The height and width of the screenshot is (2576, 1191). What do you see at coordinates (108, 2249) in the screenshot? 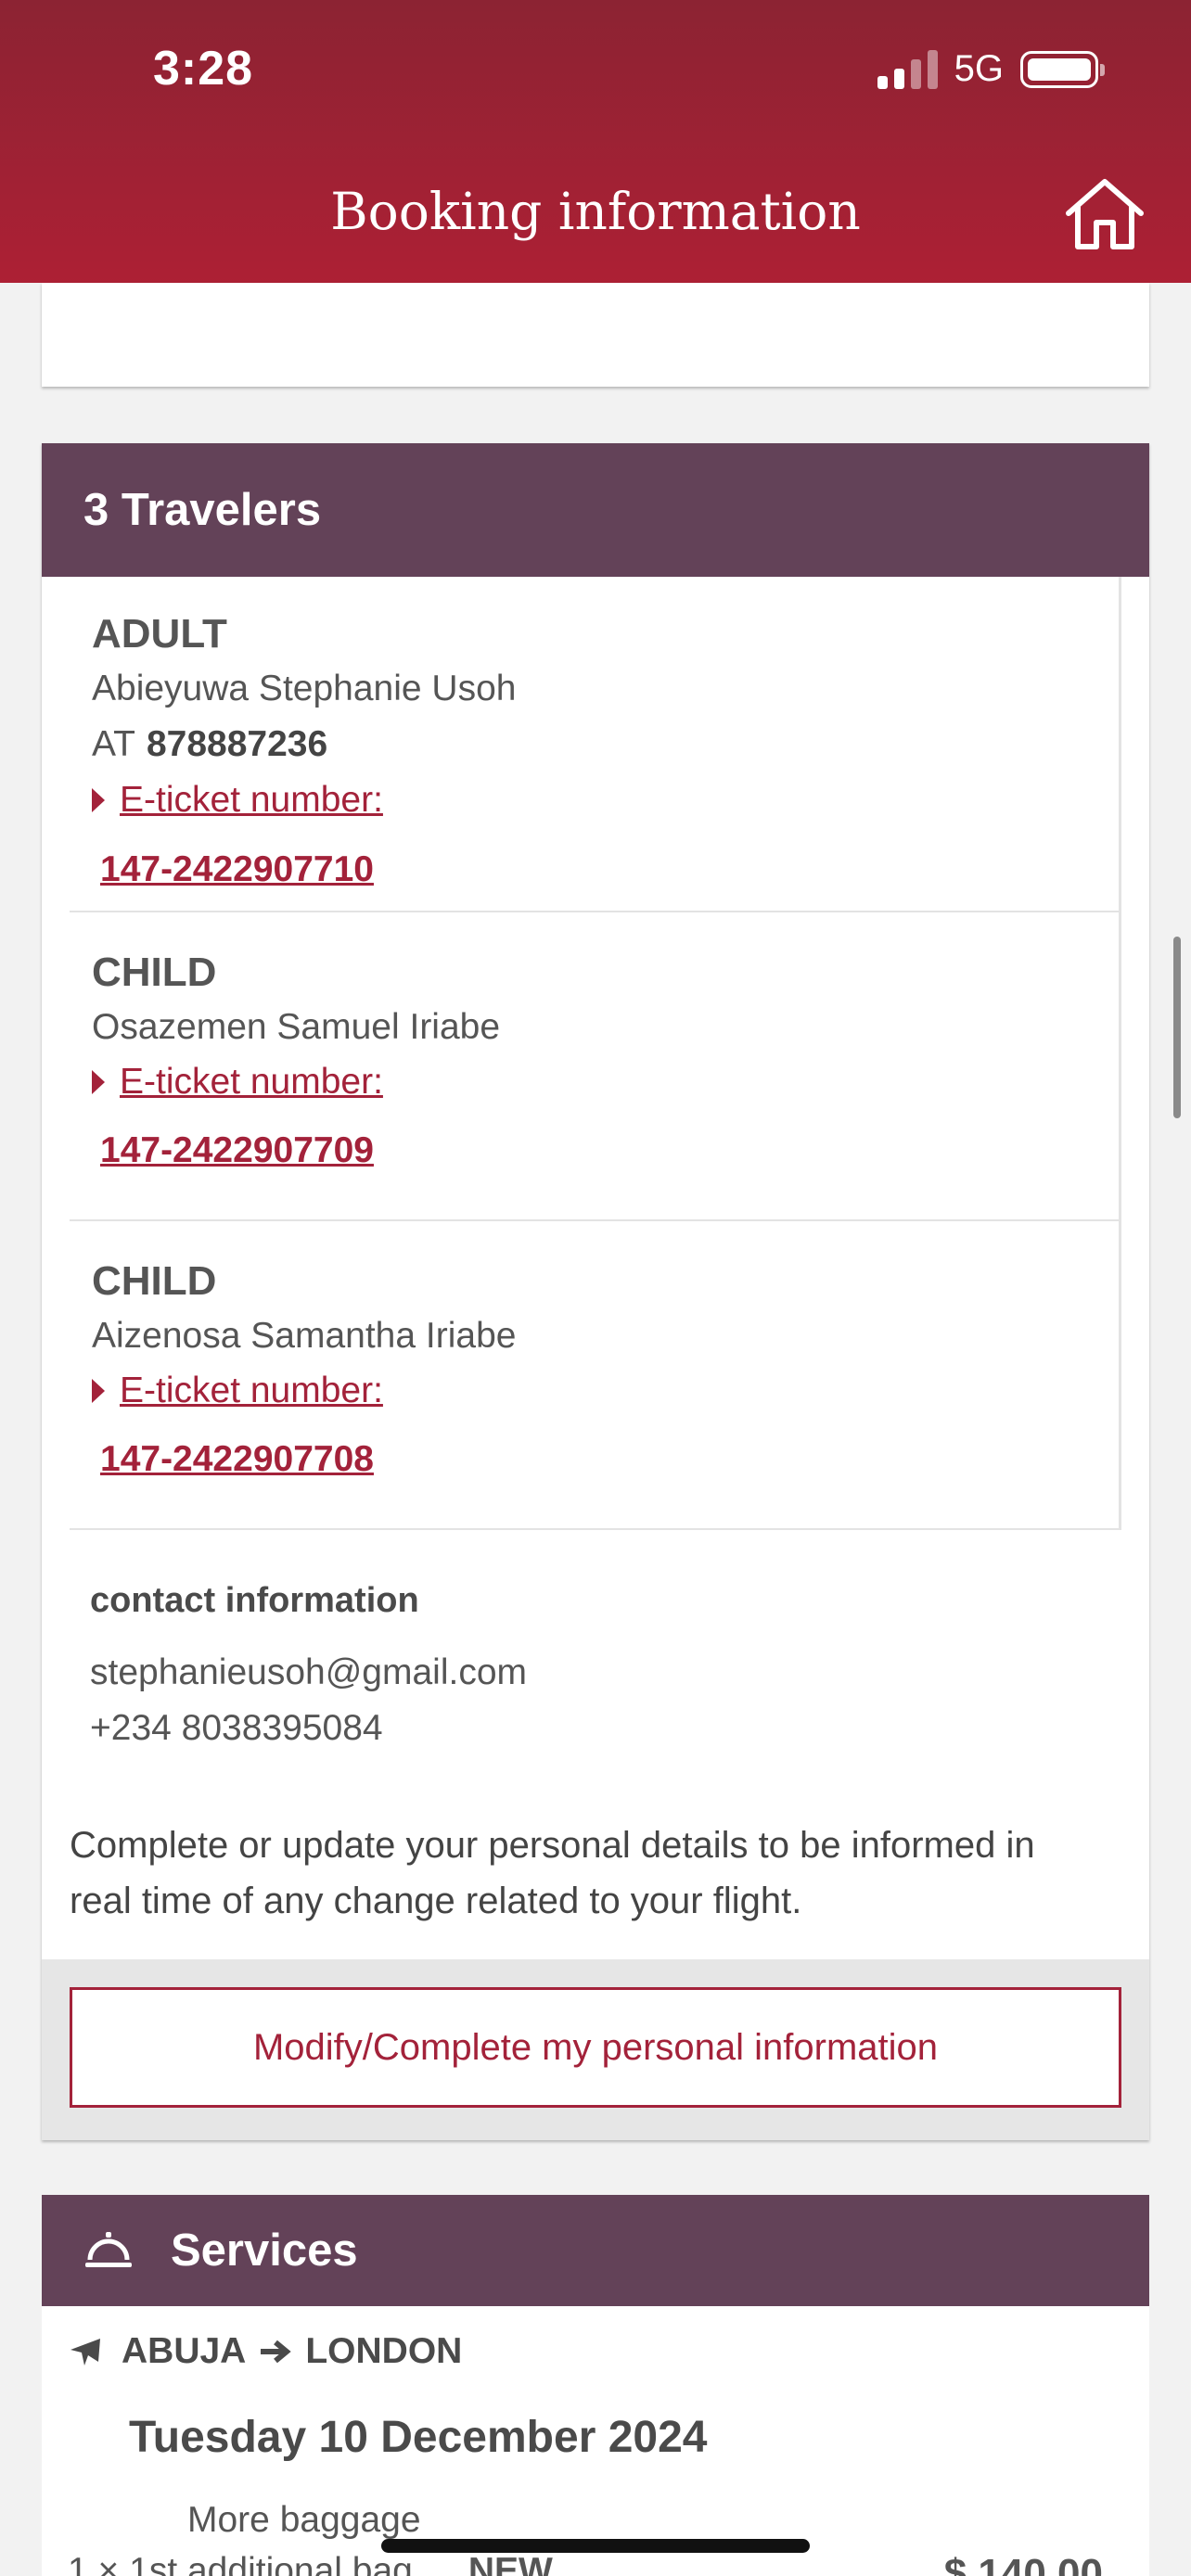
I see `service-bell-icon` at bounding box center [108, 2249].